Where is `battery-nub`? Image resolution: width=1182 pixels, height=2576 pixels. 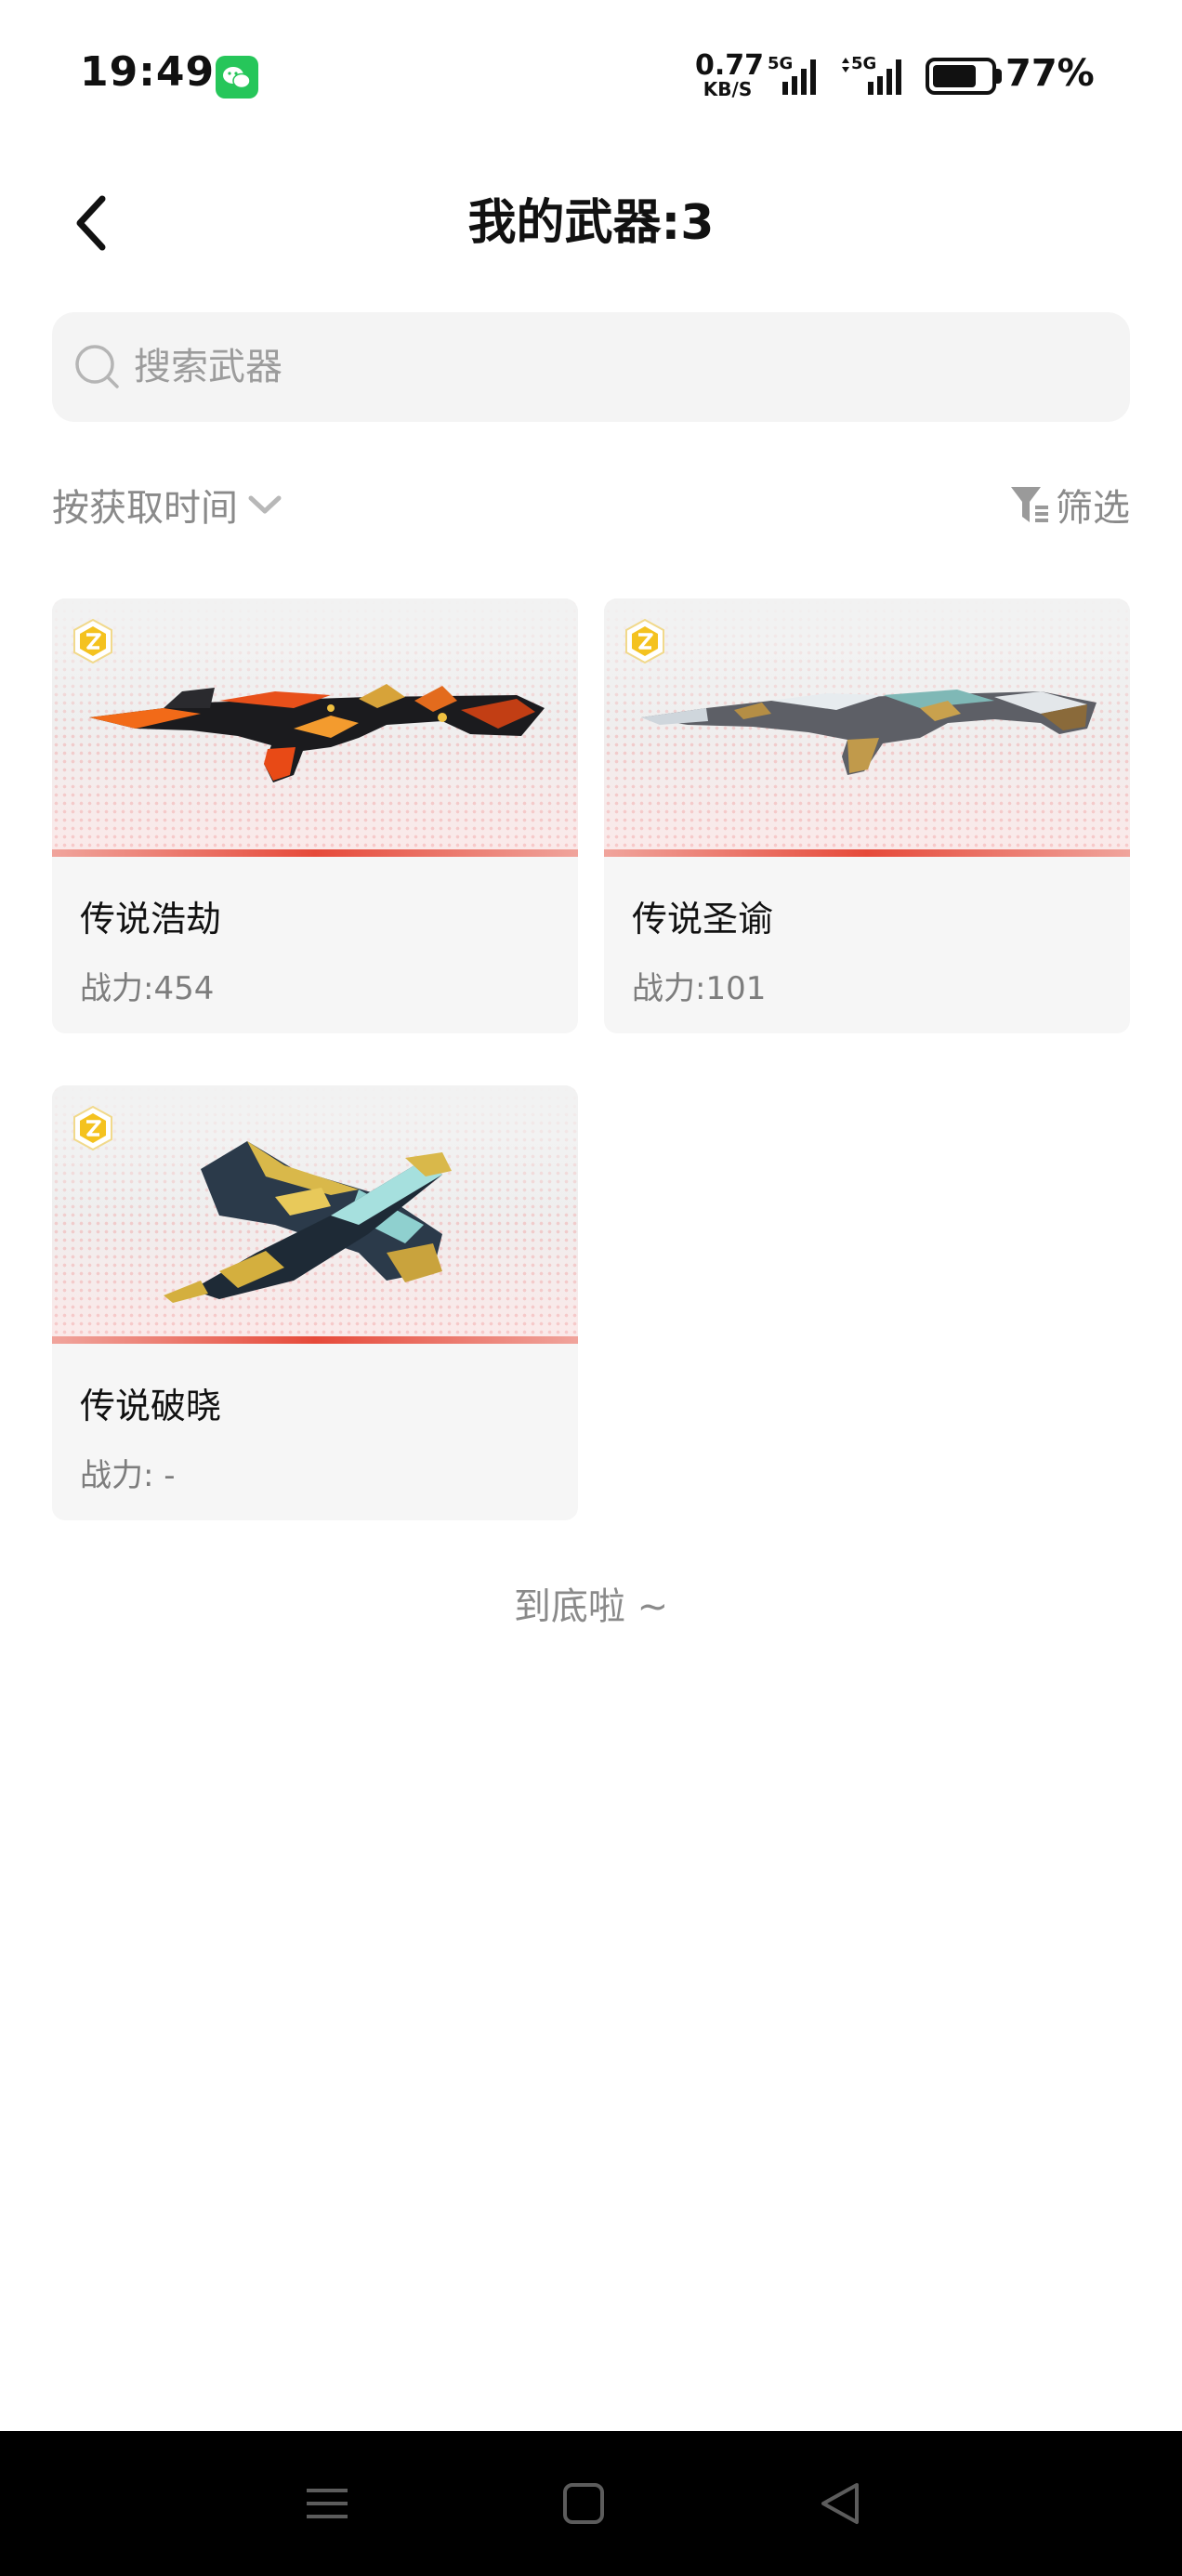
battery-nub is located at coordinates (999, 76).